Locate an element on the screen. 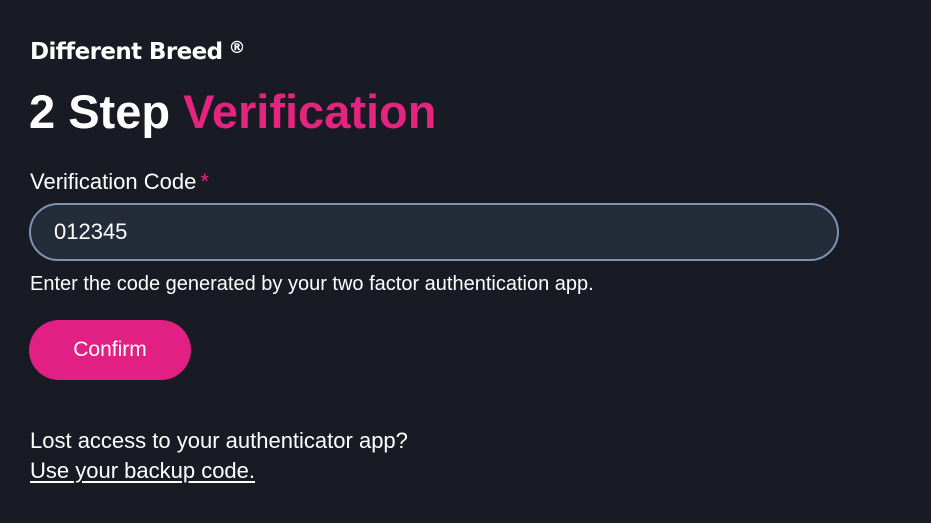 This screenshot has width=931, height=523. required-marker: * is located at coordinates (204, 181).